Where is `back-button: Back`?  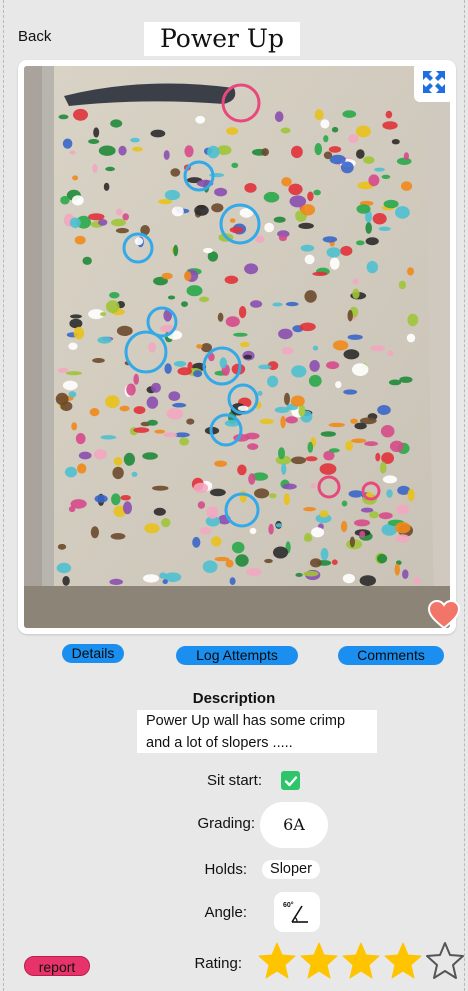
back-button: Back is located at coordinates (34, 36).